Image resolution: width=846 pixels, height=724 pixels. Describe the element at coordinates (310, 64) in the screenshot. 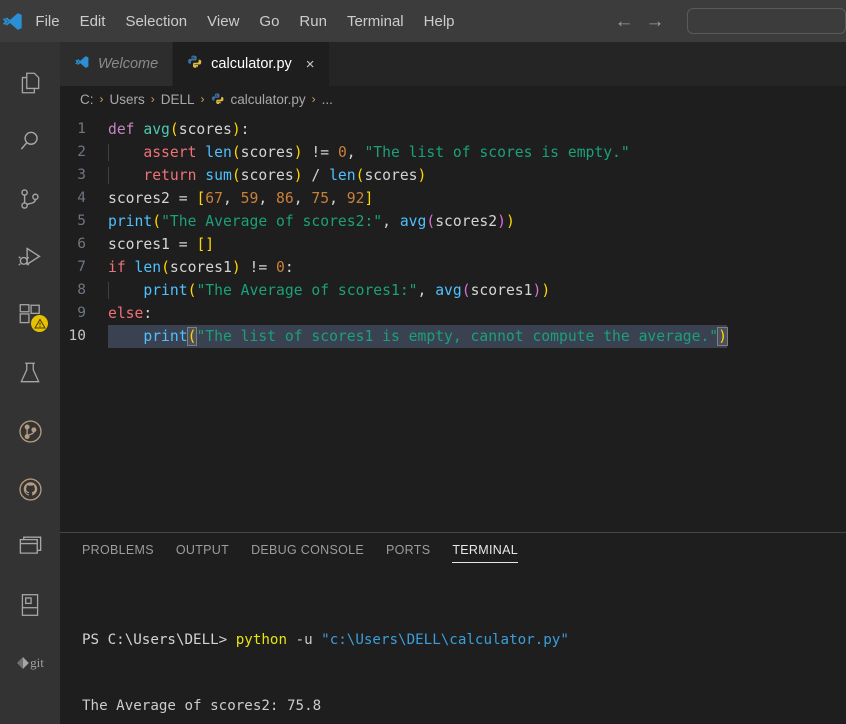

I see `close-icon: ×` at that location.